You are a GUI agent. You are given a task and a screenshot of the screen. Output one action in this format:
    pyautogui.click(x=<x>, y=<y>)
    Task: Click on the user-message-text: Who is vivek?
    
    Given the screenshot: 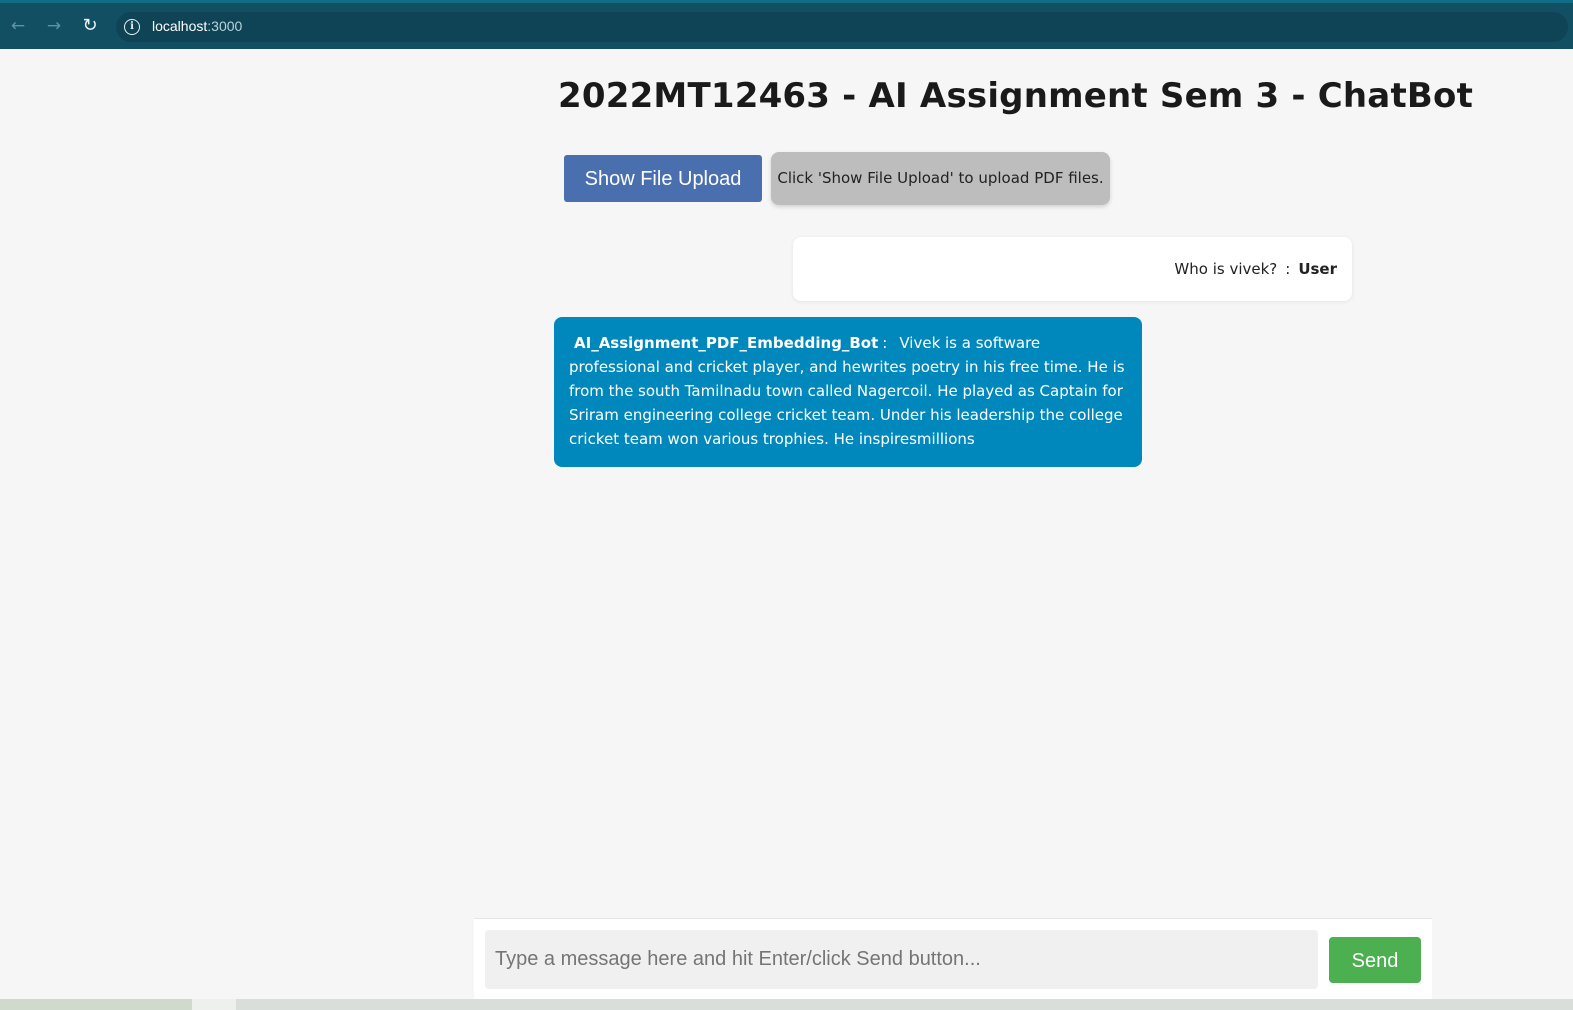 What is the action you would take?
    pyautogui.click(x=1226, y=269)
    